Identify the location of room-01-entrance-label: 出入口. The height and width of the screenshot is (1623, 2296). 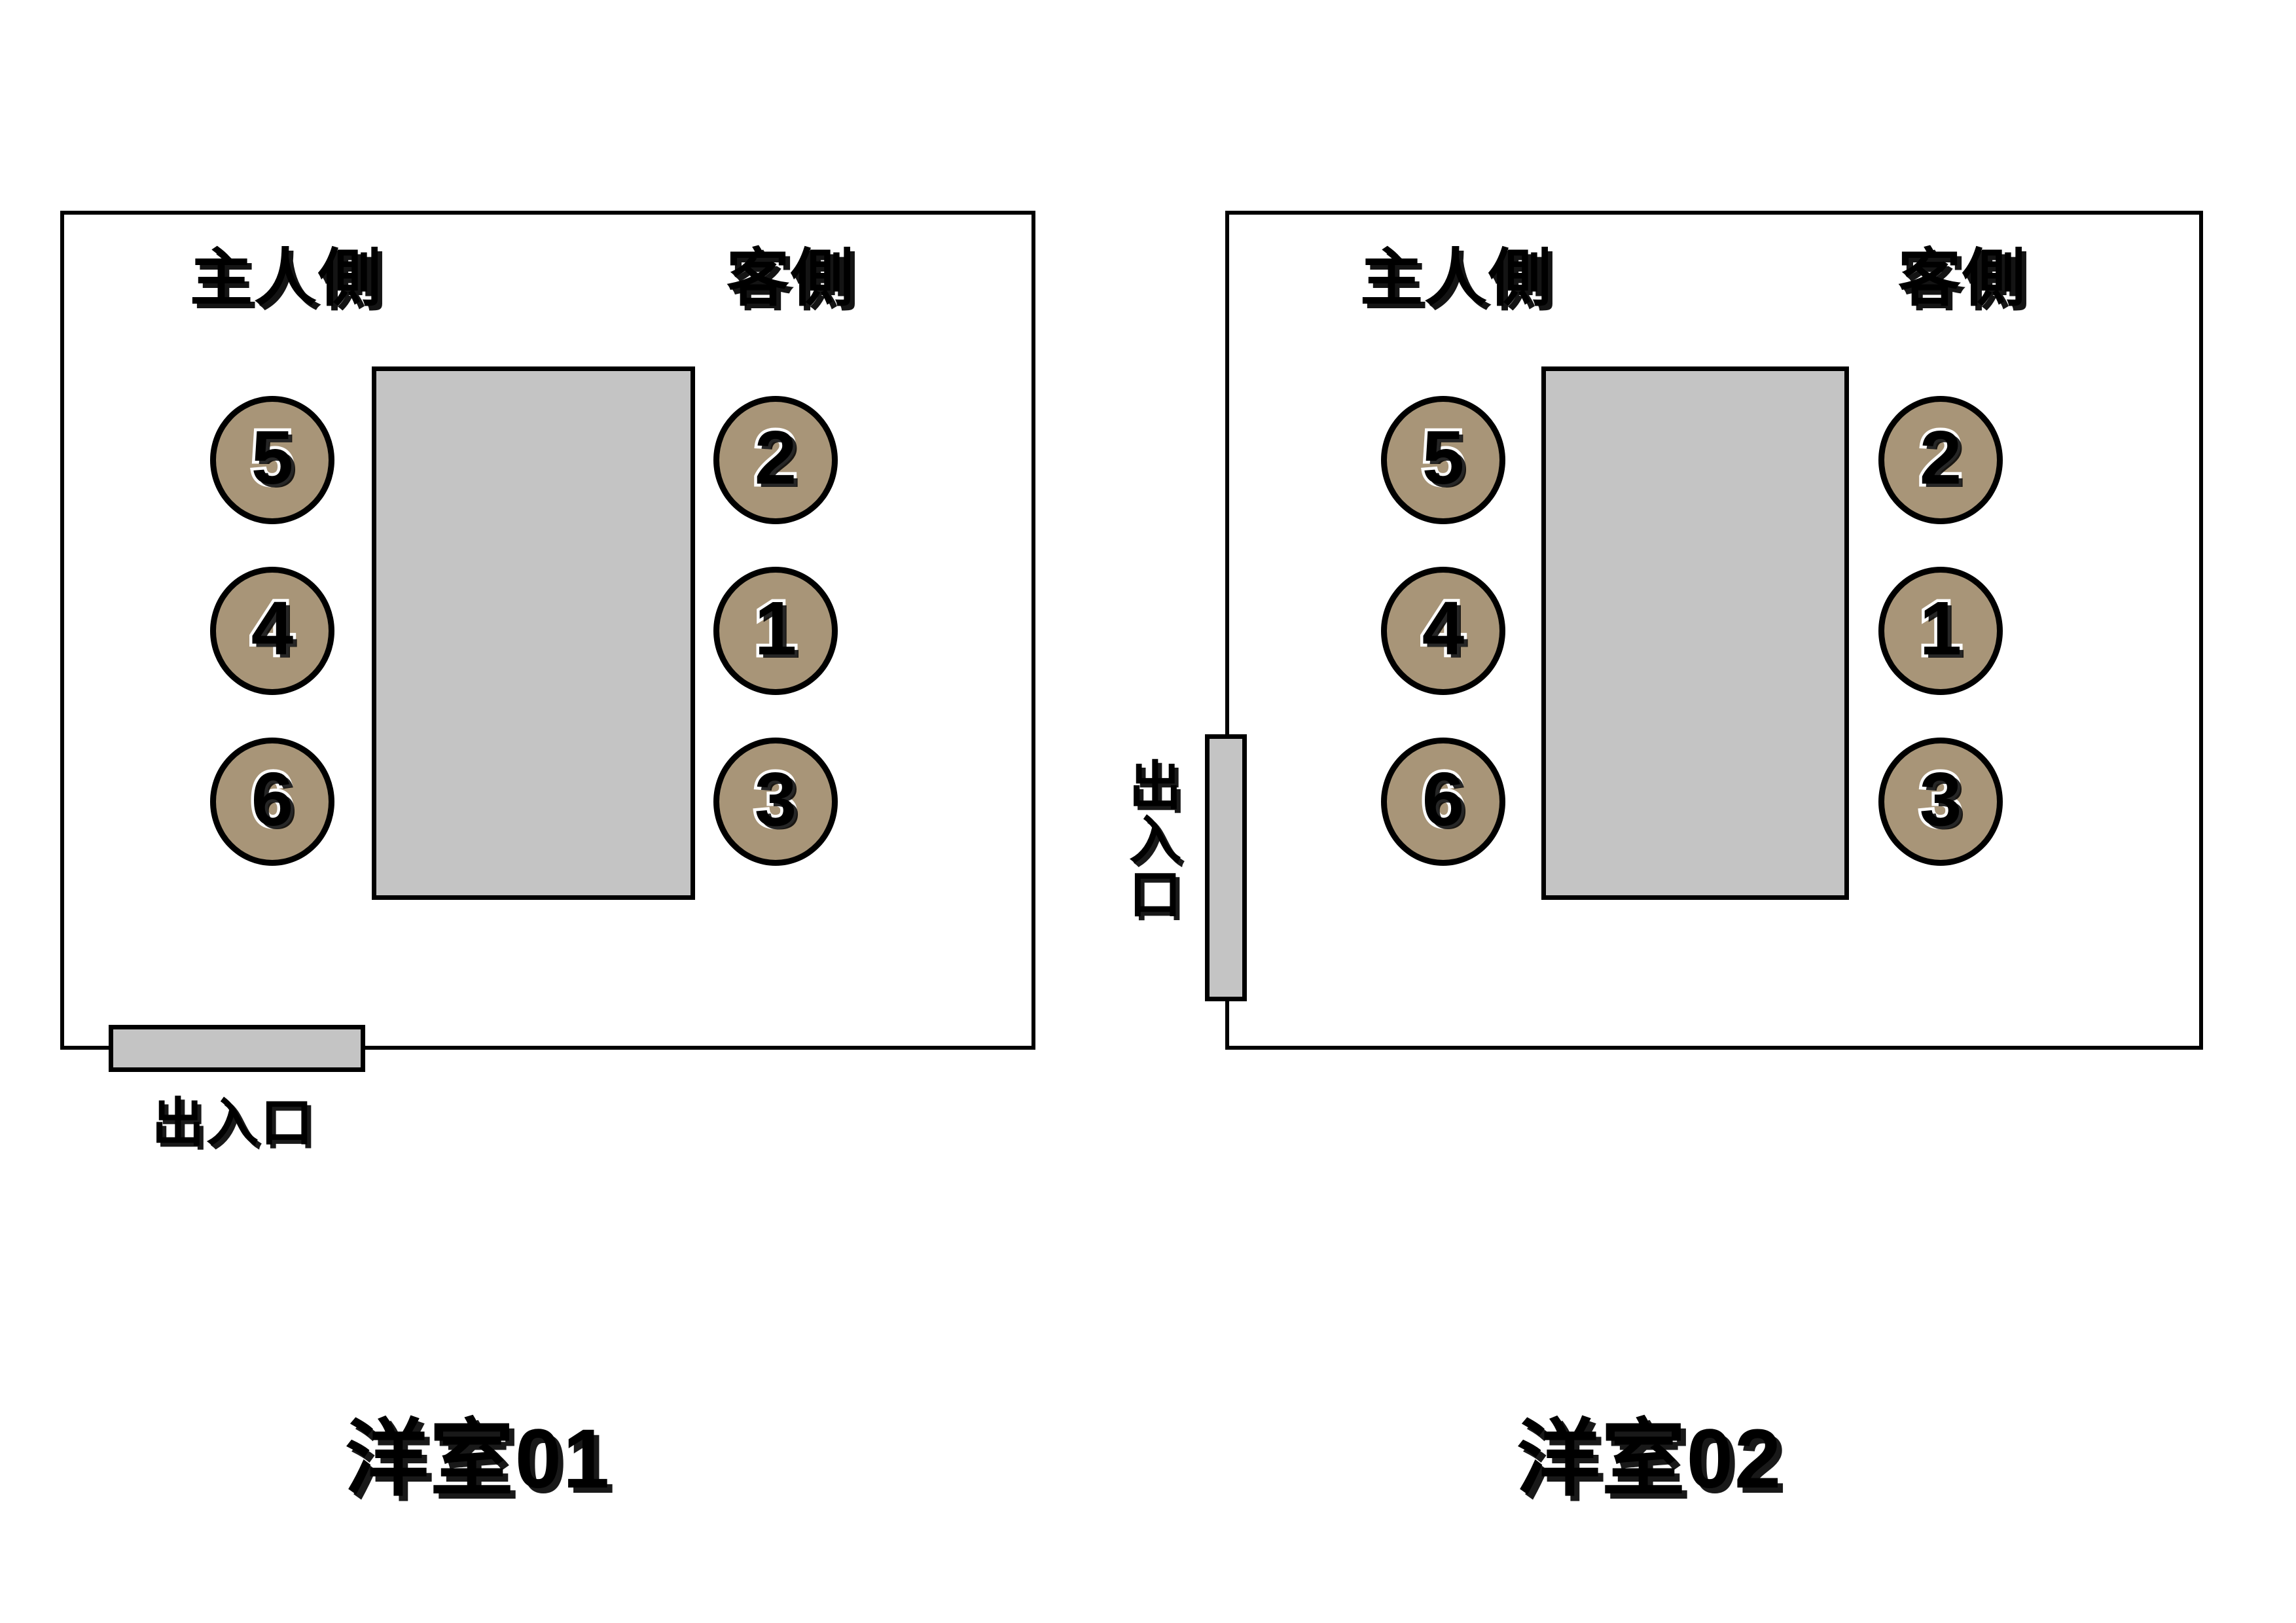
(233, 1123).